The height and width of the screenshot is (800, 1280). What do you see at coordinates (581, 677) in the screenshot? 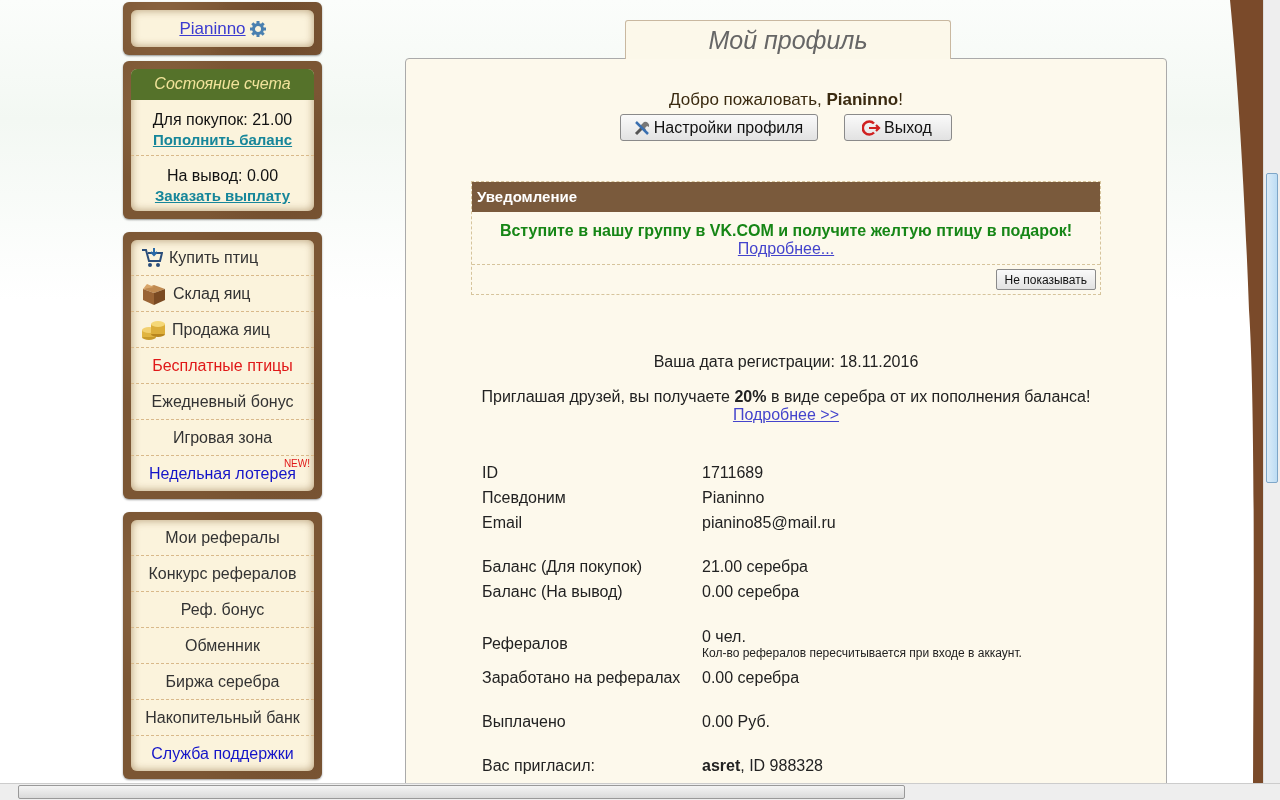
I see `field-label: Заработано на рефералах` at bounding box center [581, 677].